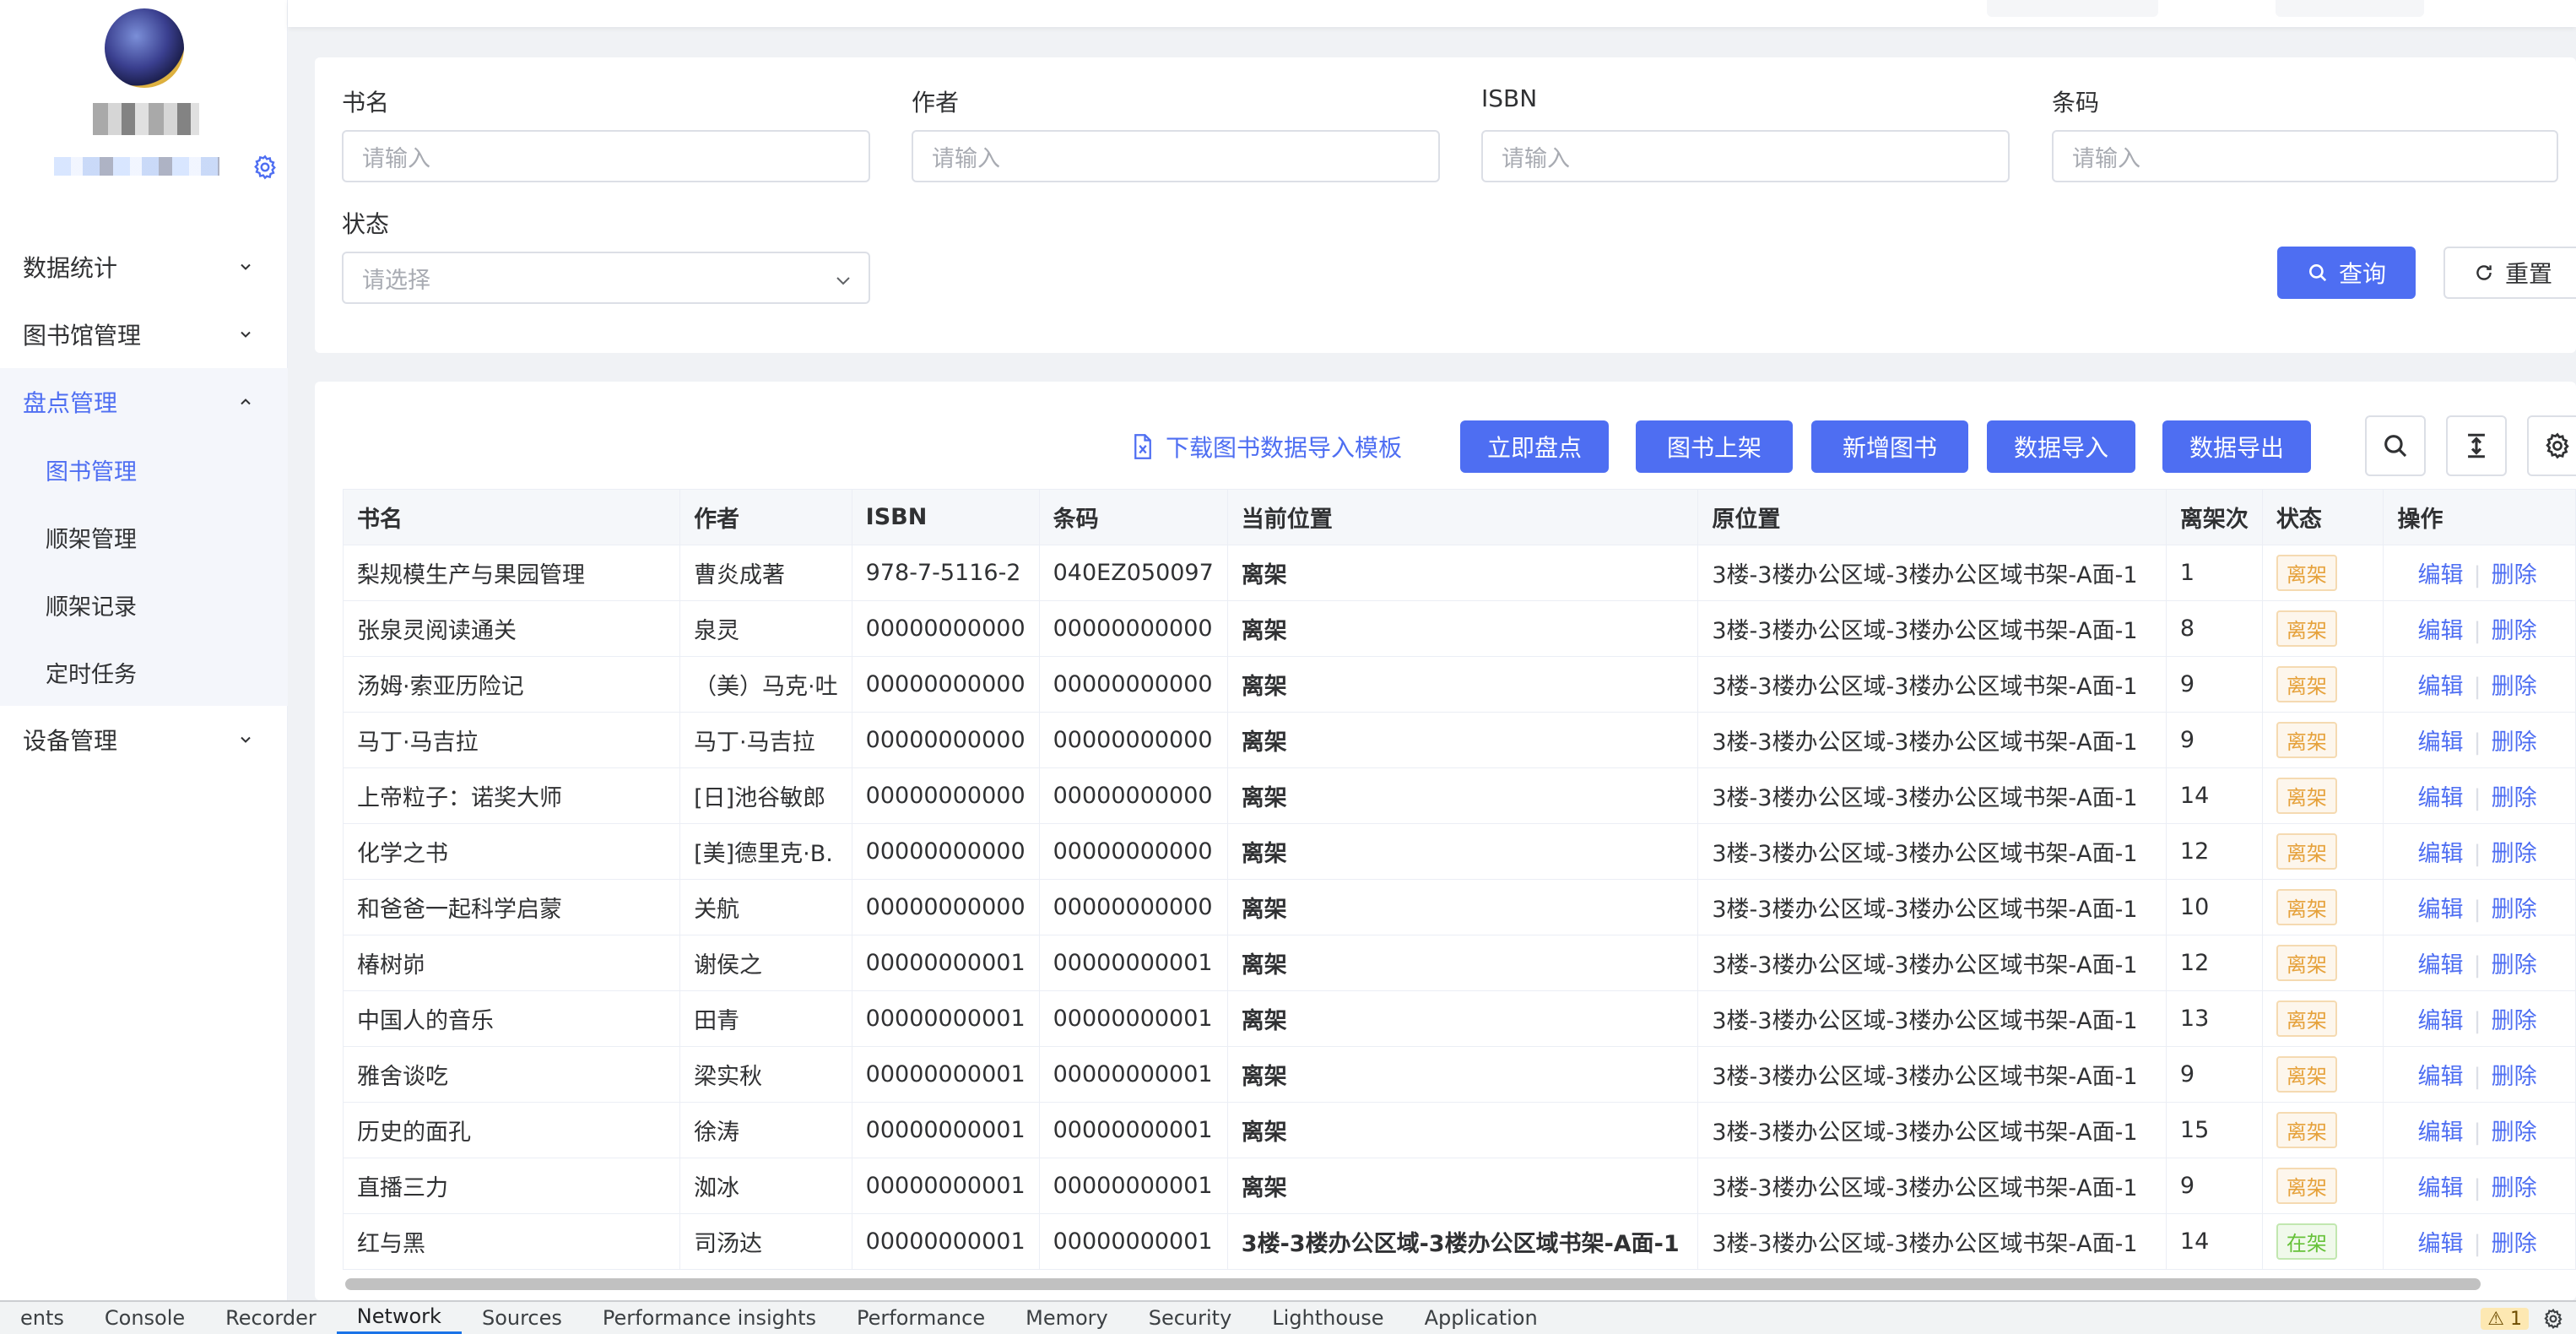 The image size is (2576, 1334). I want to click on column-header: ISBN, so click(945, 517).